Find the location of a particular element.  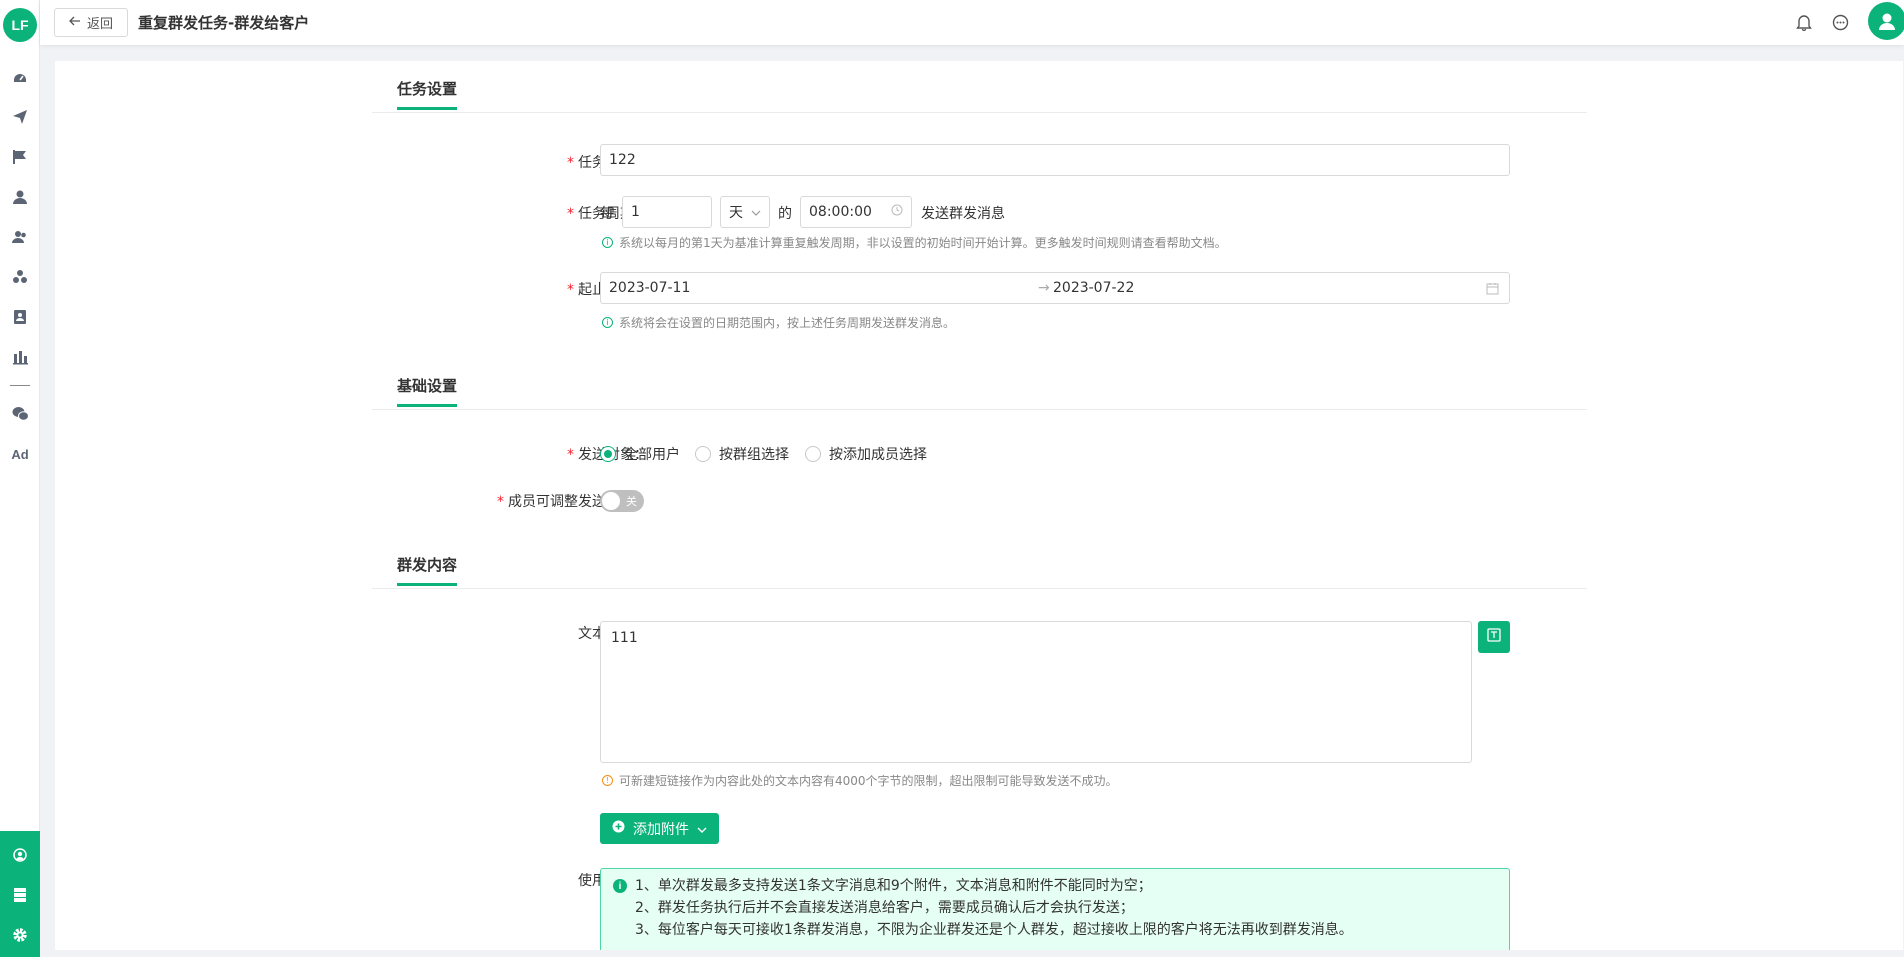

range-end: 2023-07-22 is located at coordinates (1093, 288).